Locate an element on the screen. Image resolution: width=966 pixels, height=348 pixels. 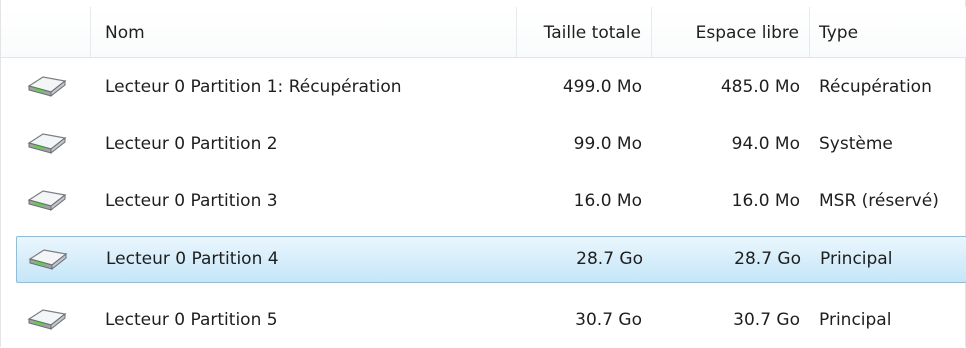
partition-type: Système is located at coordinates (856, 144).